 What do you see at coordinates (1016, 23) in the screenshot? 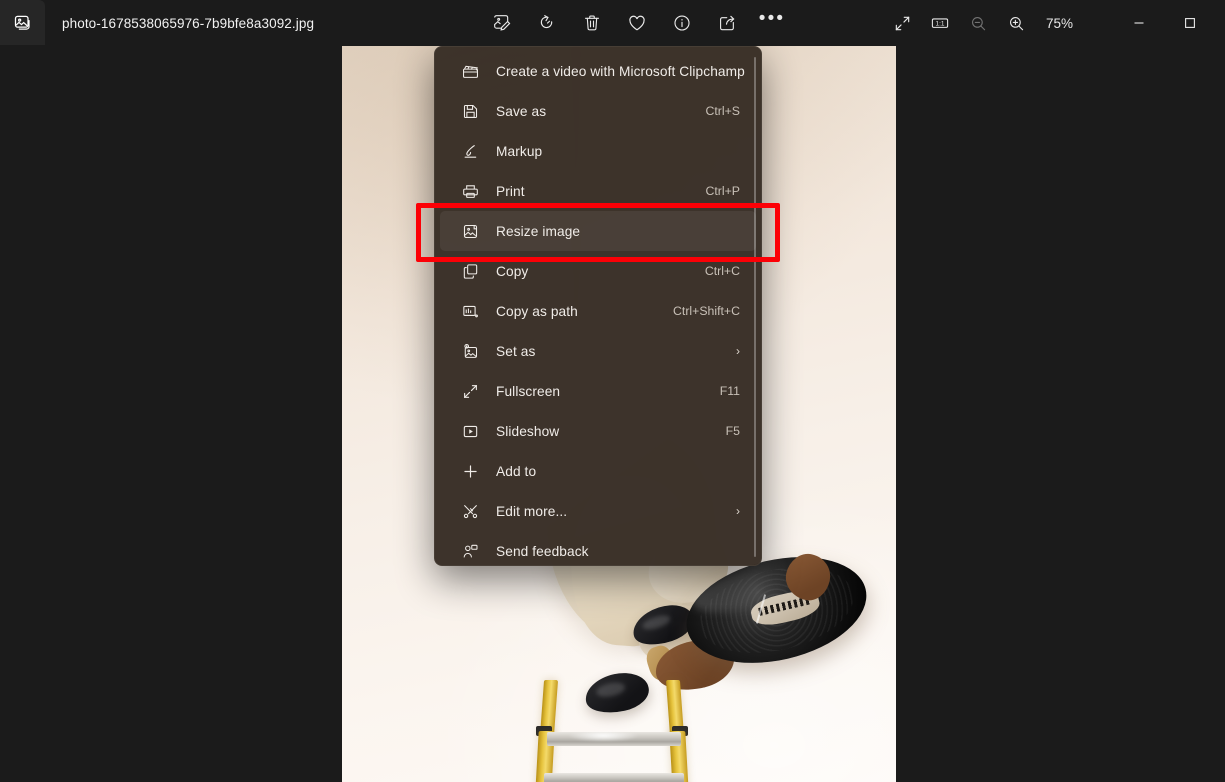
I see `zoom-in-button` at bounding box center [1016, 23].